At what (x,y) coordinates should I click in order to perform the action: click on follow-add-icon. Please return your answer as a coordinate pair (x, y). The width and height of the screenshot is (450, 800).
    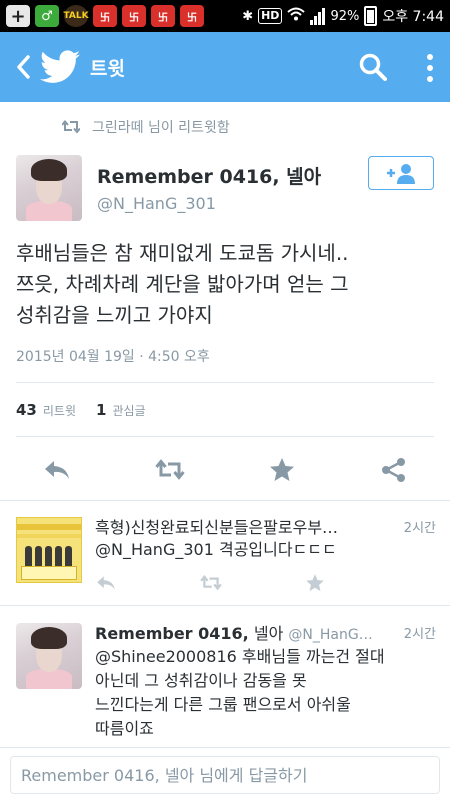
    Looking at the image, I should click on (401, 174).